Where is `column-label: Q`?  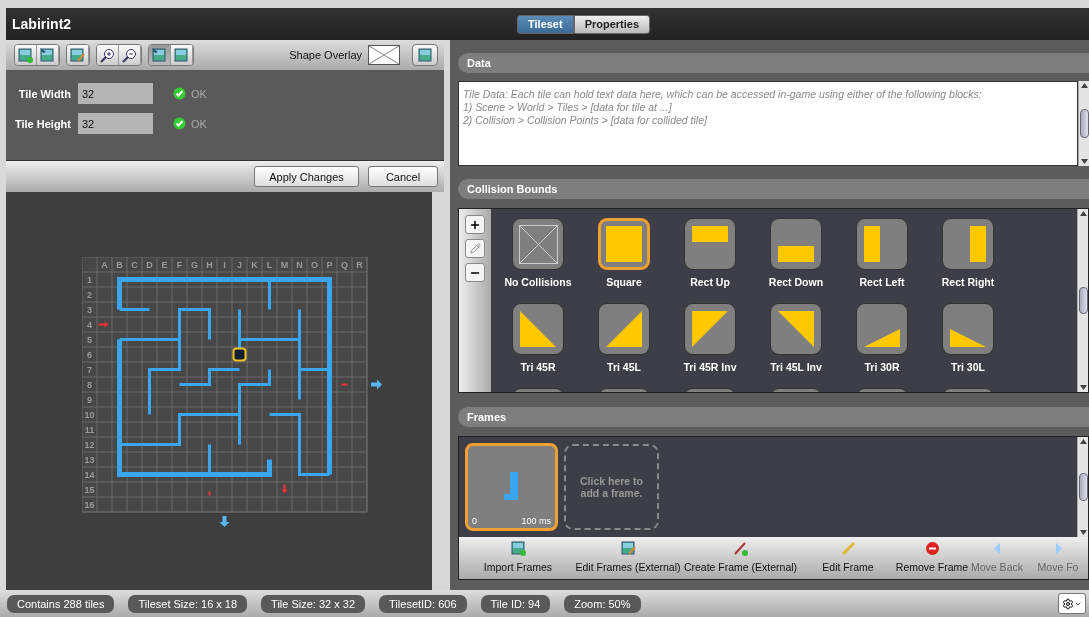 column-label: Q is located at coordinates (344, 265).